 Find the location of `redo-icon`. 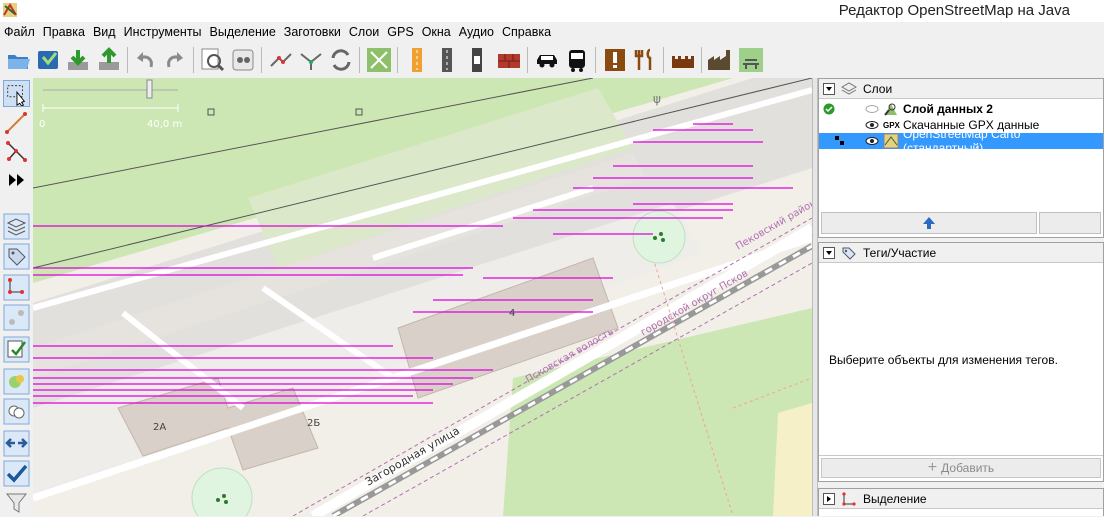

redo-icon is located at coordinates (175, 60).